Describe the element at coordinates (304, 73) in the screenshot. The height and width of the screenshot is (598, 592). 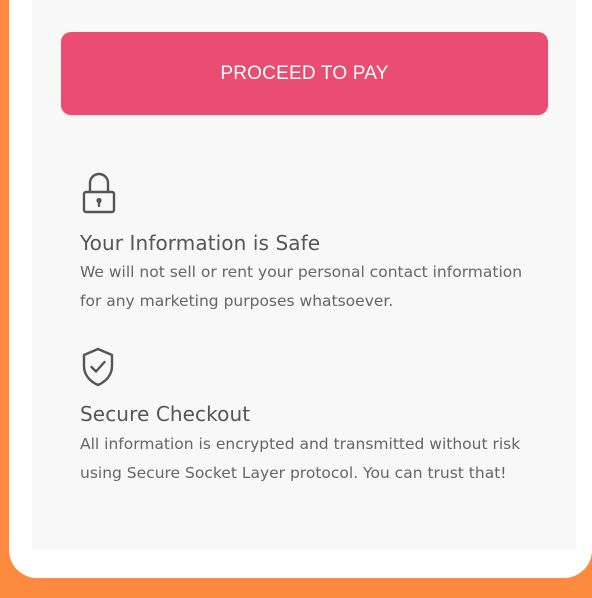
I see `proceed-to-pay-button: PROCEED TO PAY` at that location.